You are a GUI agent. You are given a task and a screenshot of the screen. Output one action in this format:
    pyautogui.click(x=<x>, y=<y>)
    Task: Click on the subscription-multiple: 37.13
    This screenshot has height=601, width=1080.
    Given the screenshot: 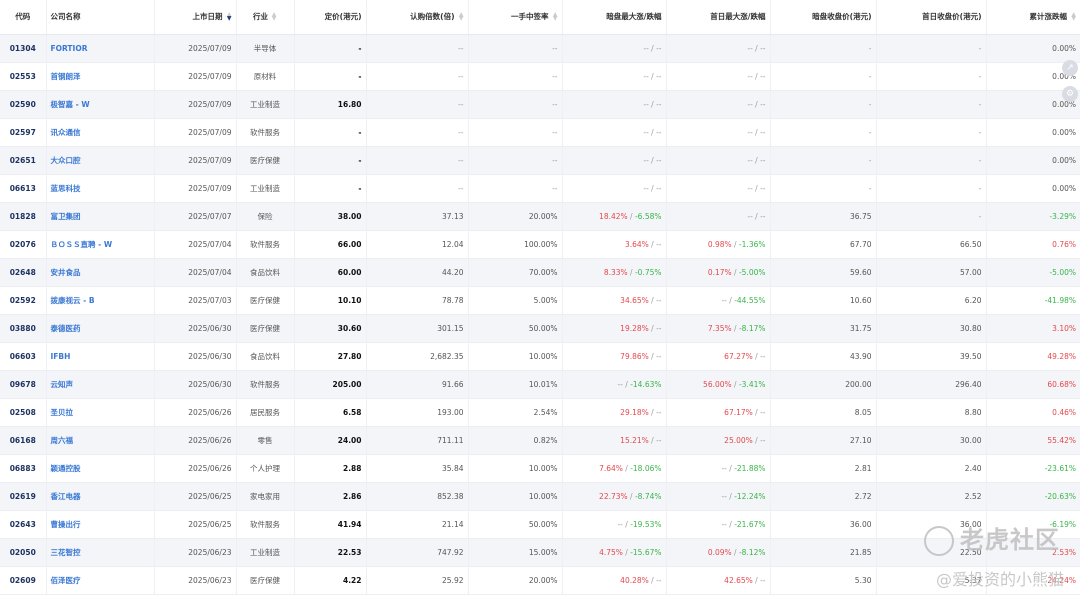 What is the action you would take?
    pyautogui.click(x=416, y=216)
    